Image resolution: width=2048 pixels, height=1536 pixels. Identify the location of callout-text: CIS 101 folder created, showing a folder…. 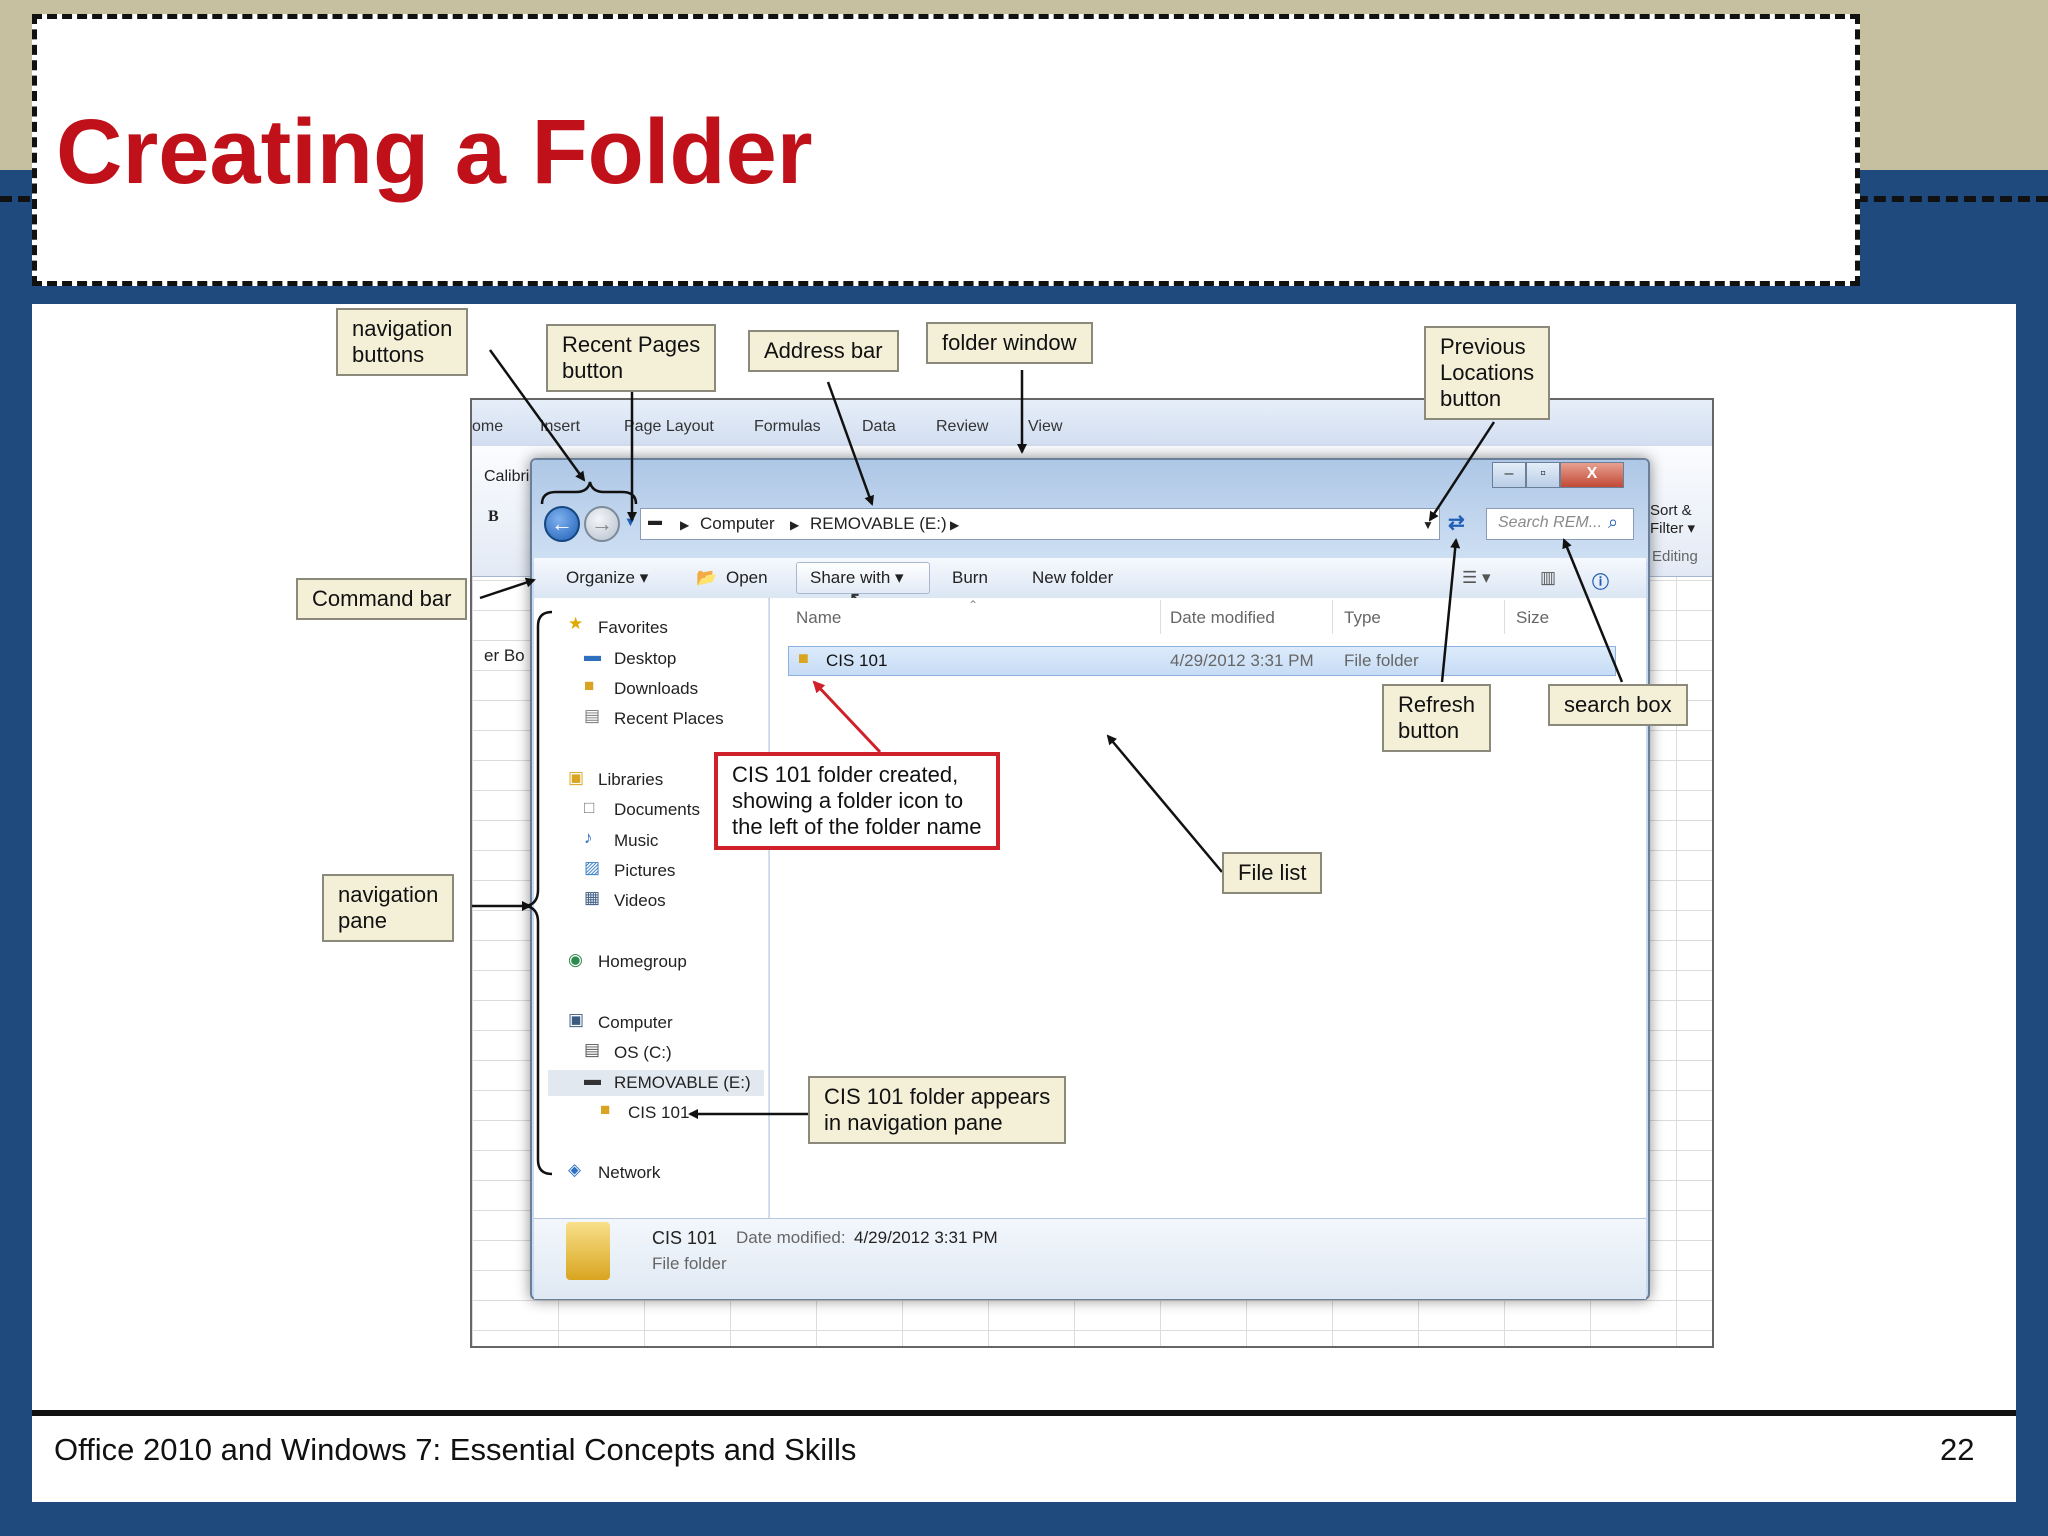
(857, 800).